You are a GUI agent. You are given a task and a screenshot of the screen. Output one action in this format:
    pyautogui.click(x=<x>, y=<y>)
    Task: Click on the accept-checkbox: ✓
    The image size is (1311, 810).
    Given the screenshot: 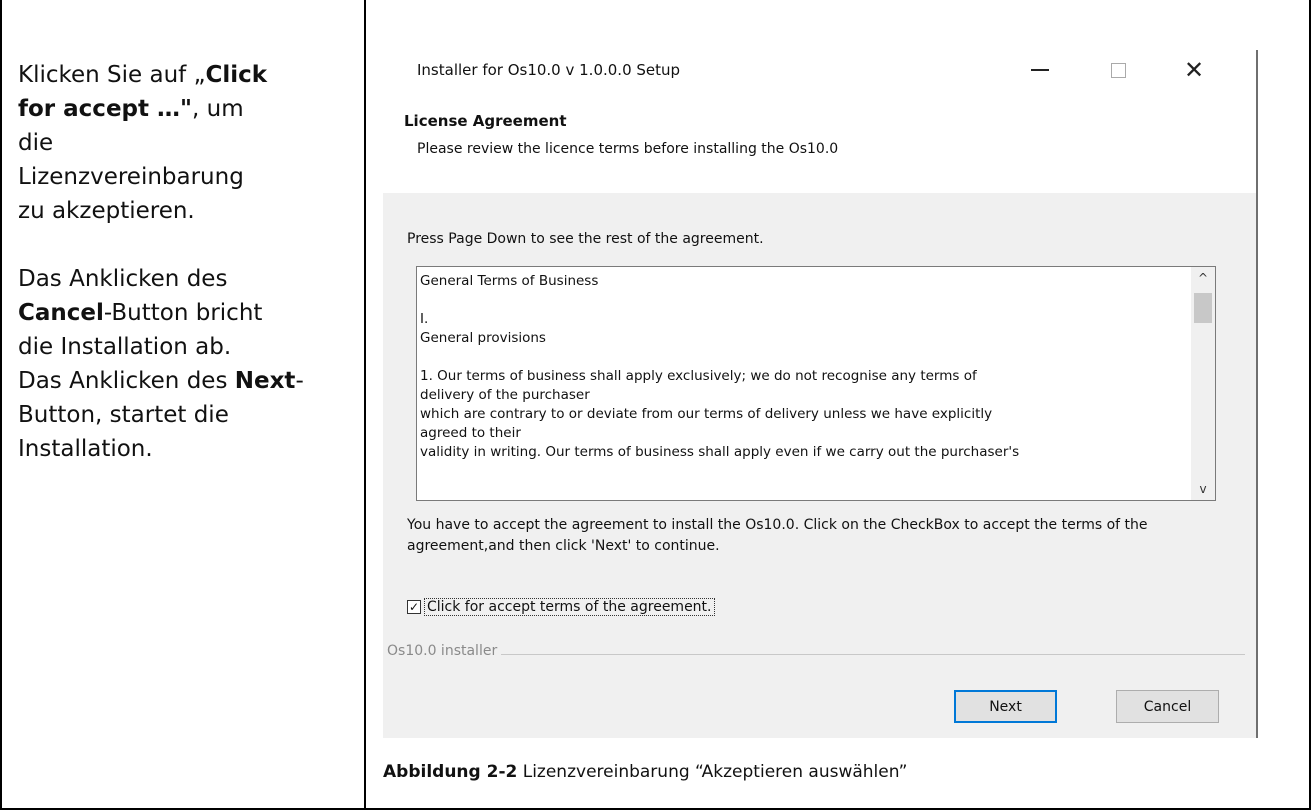 What is the action you would take?
    pyautogui.click(x=414, y=607)
    